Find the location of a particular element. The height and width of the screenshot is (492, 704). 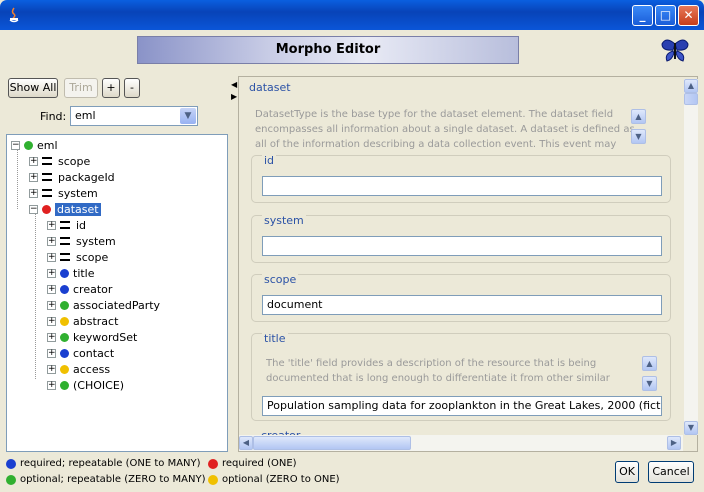

title-bar: _ □ ✕ is located at coordinates (352, 15).